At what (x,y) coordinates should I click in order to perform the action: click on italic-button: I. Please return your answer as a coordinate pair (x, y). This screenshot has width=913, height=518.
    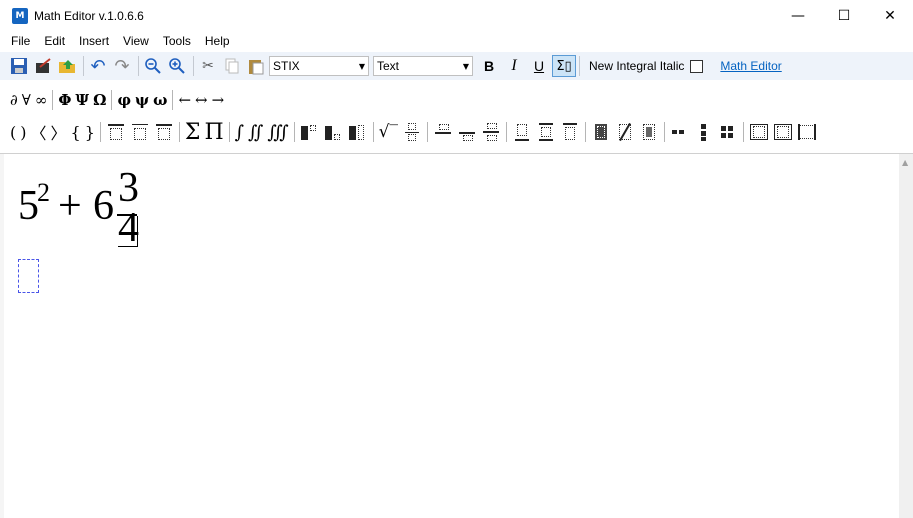
    Looking at the image, I should click on (514, 66).